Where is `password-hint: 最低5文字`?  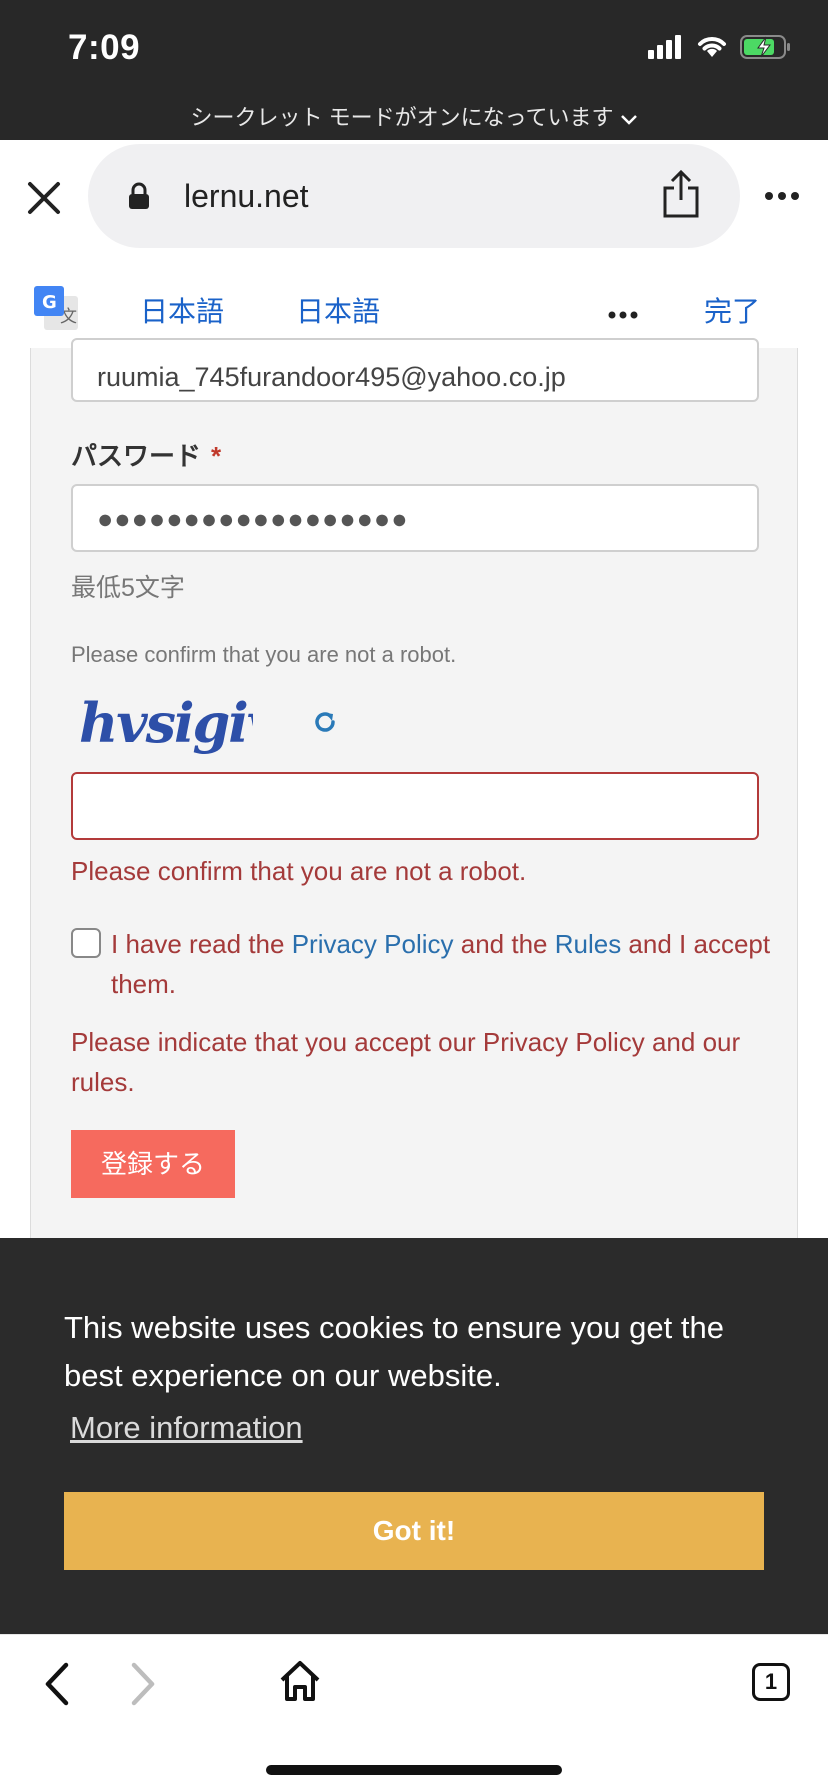
password-hint: 最低5文字 is located at coordinates (128, 588).